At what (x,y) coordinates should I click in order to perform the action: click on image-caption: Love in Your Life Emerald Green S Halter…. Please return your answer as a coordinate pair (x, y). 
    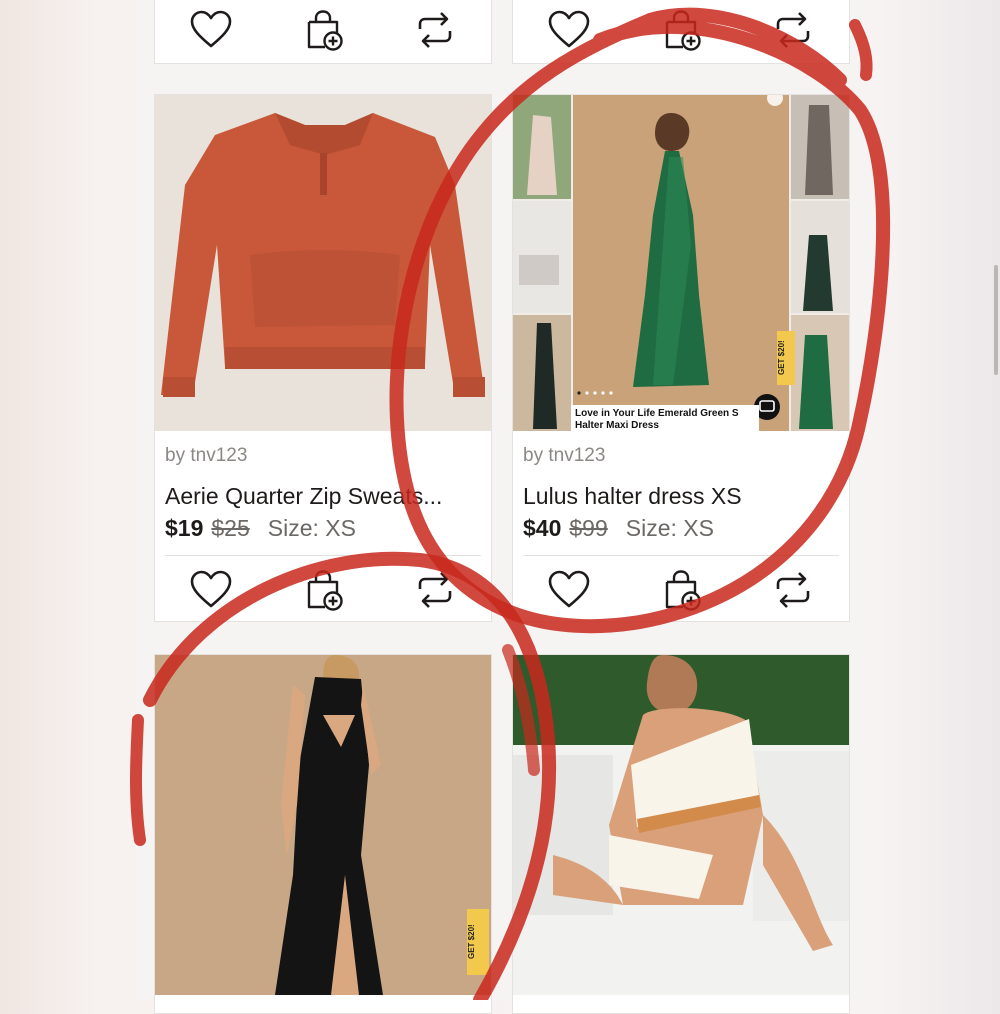
    Looking at the image, I should click on (665, 418).